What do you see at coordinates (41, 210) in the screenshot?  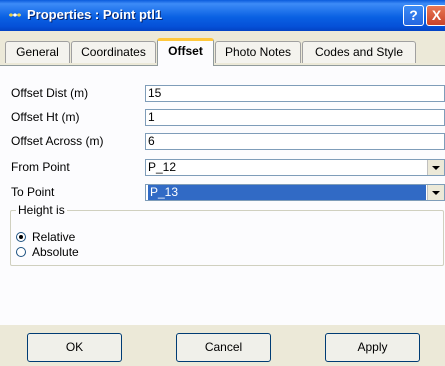 I see `height-group-legend: Height is` at bounding box center [41, 210].